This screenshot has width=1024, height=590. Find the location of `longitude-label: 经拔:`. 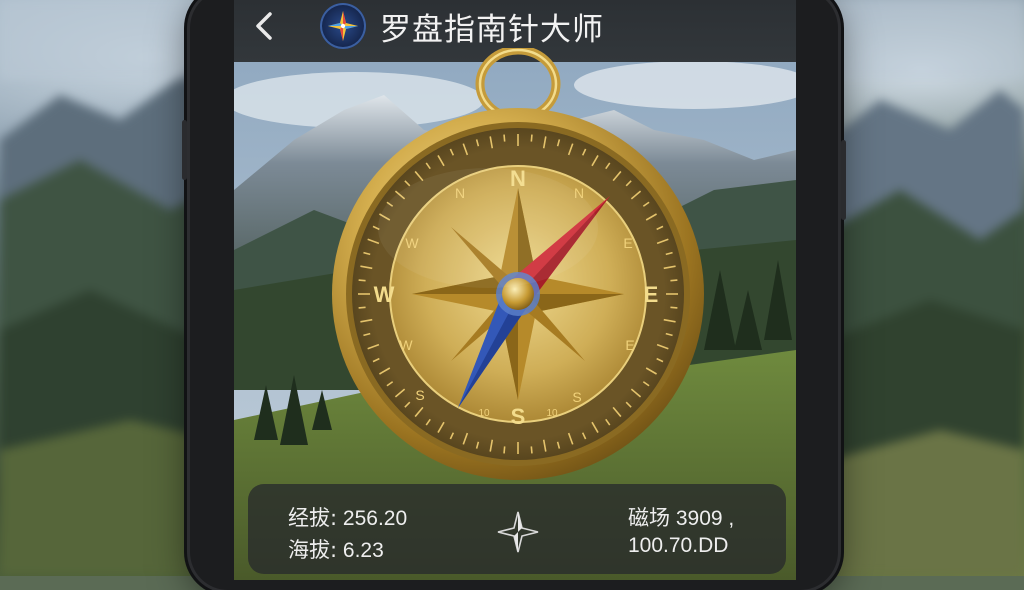

longitude-label: 经拔: is located at coordinates (313, 518).